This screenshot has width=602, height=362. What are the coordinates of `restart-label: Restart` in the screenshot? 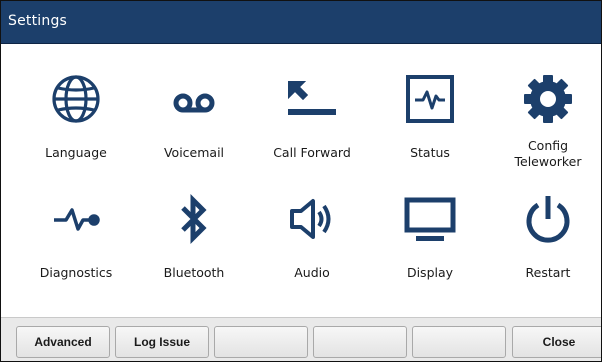 It's located at (548, 272).